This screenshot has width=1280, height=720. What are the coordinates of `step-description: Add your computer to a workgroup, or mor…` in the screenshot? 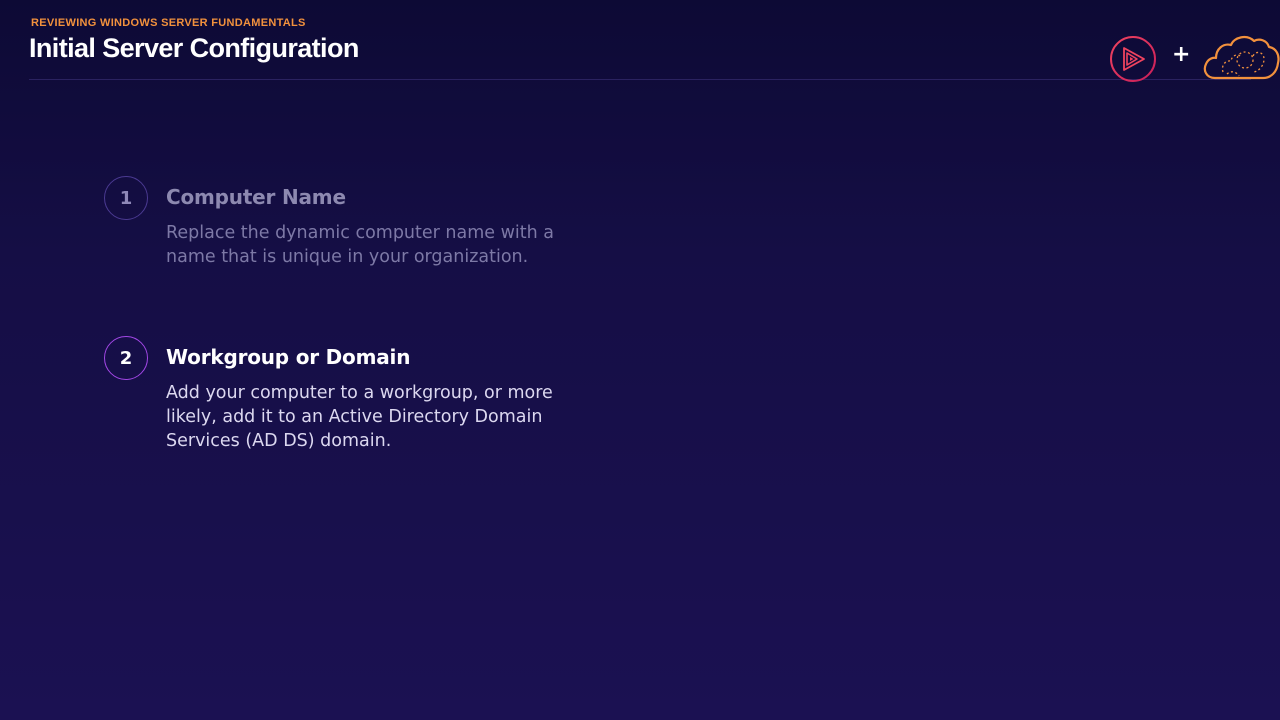 It's located at (359, 417).